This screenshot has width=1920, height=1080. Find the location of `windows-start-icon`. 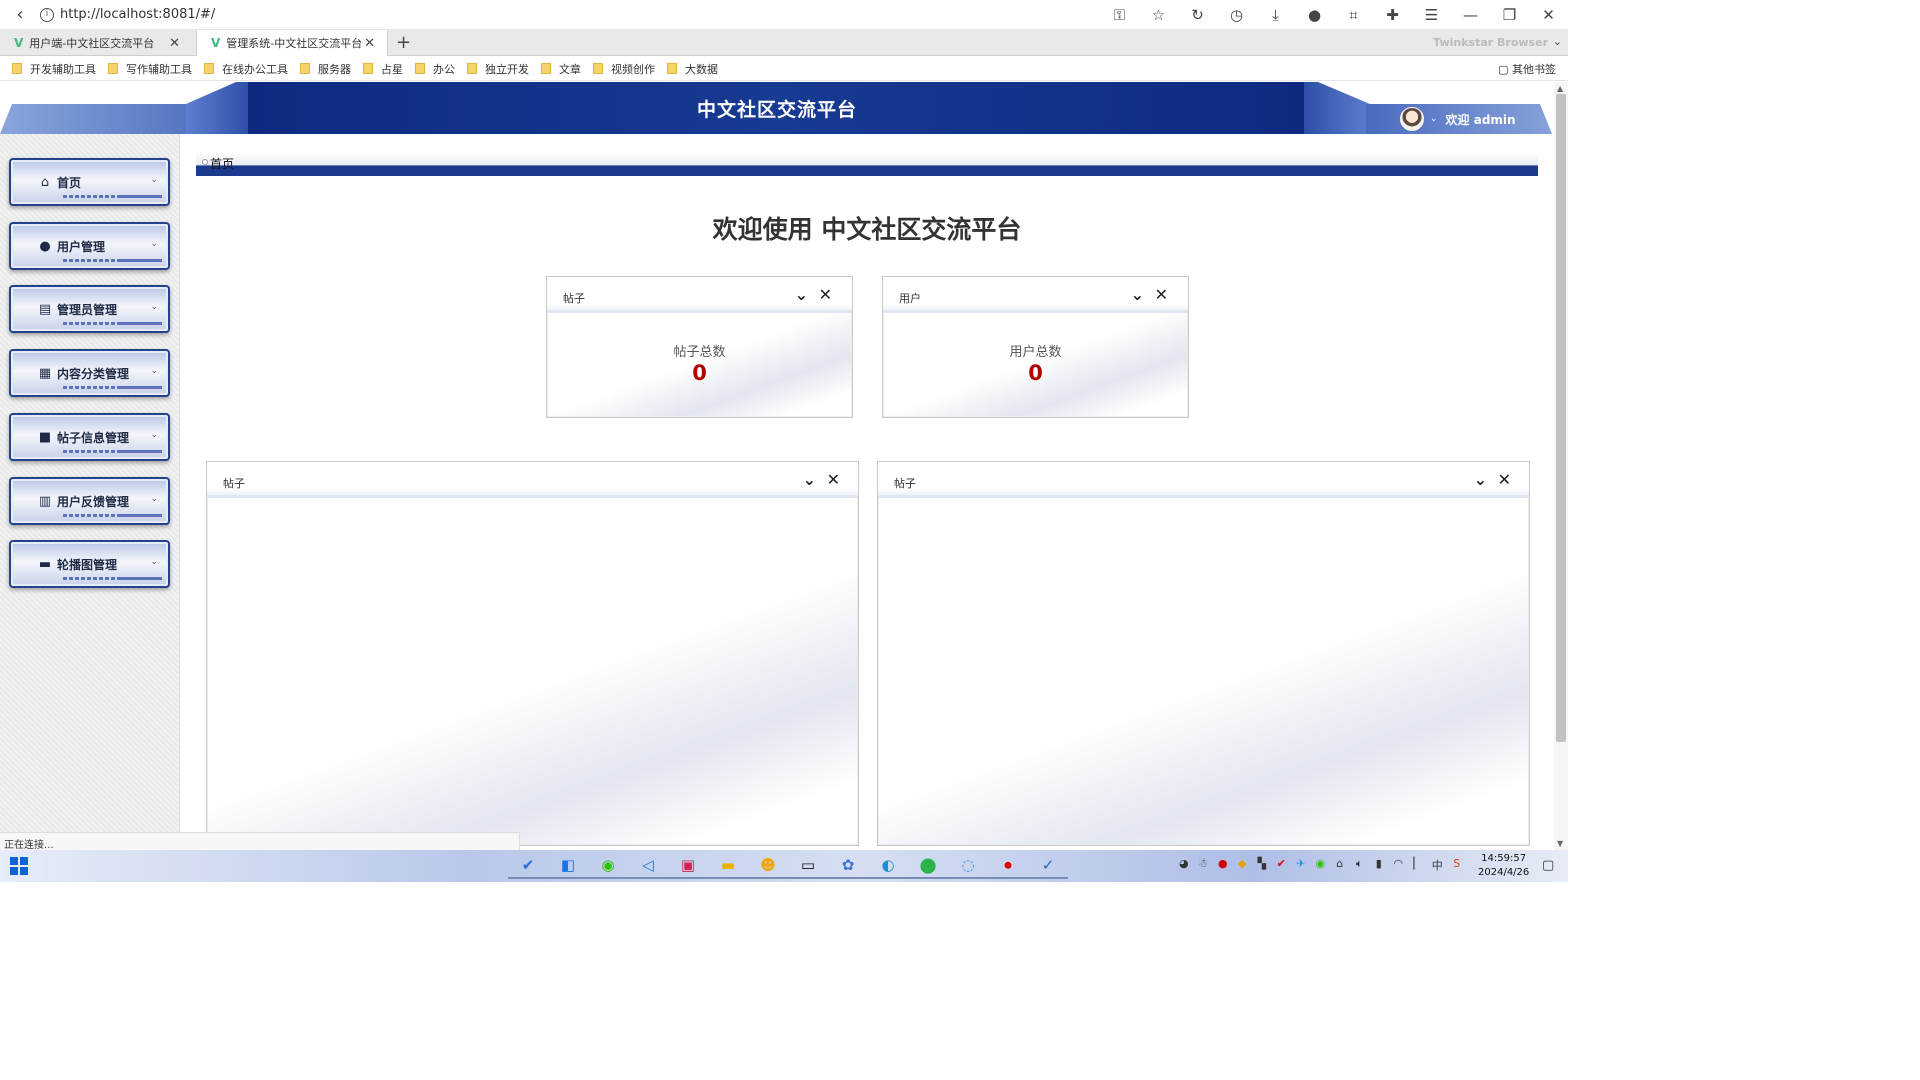

windows-start-icon is located at coordinates (19, 866).